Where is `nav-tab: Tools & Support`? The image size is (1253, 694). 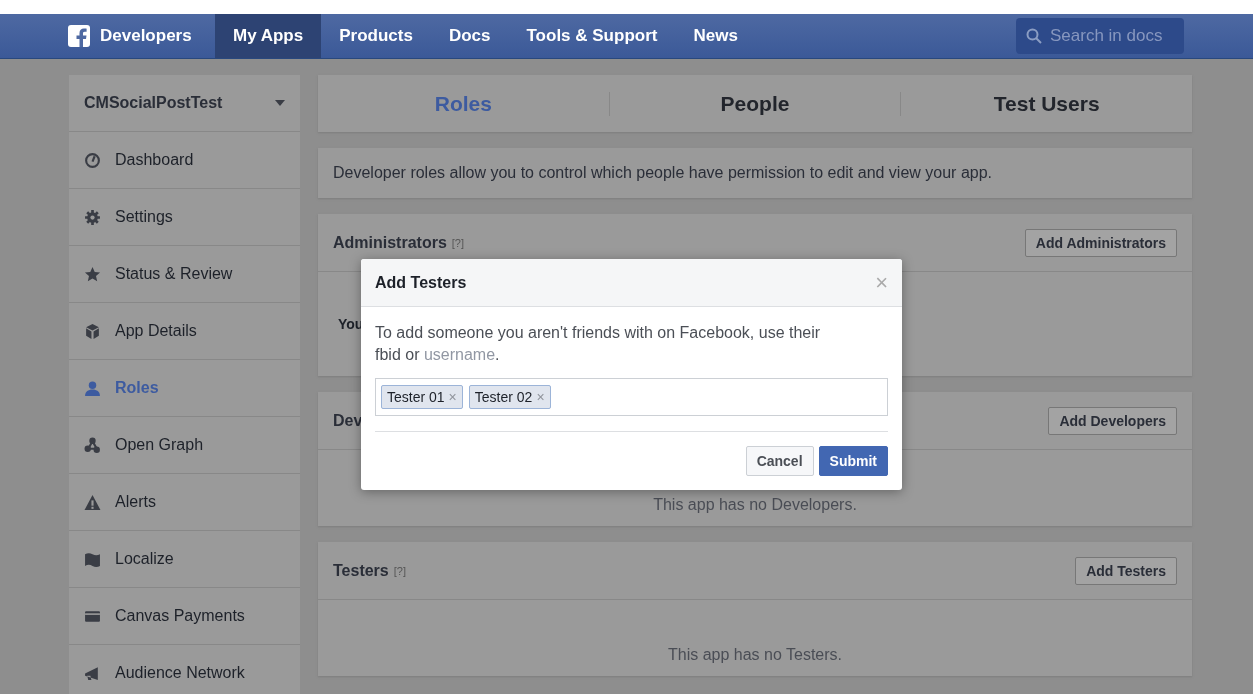
nav-tab: Tools & Support is located at coordinates (592, 36).